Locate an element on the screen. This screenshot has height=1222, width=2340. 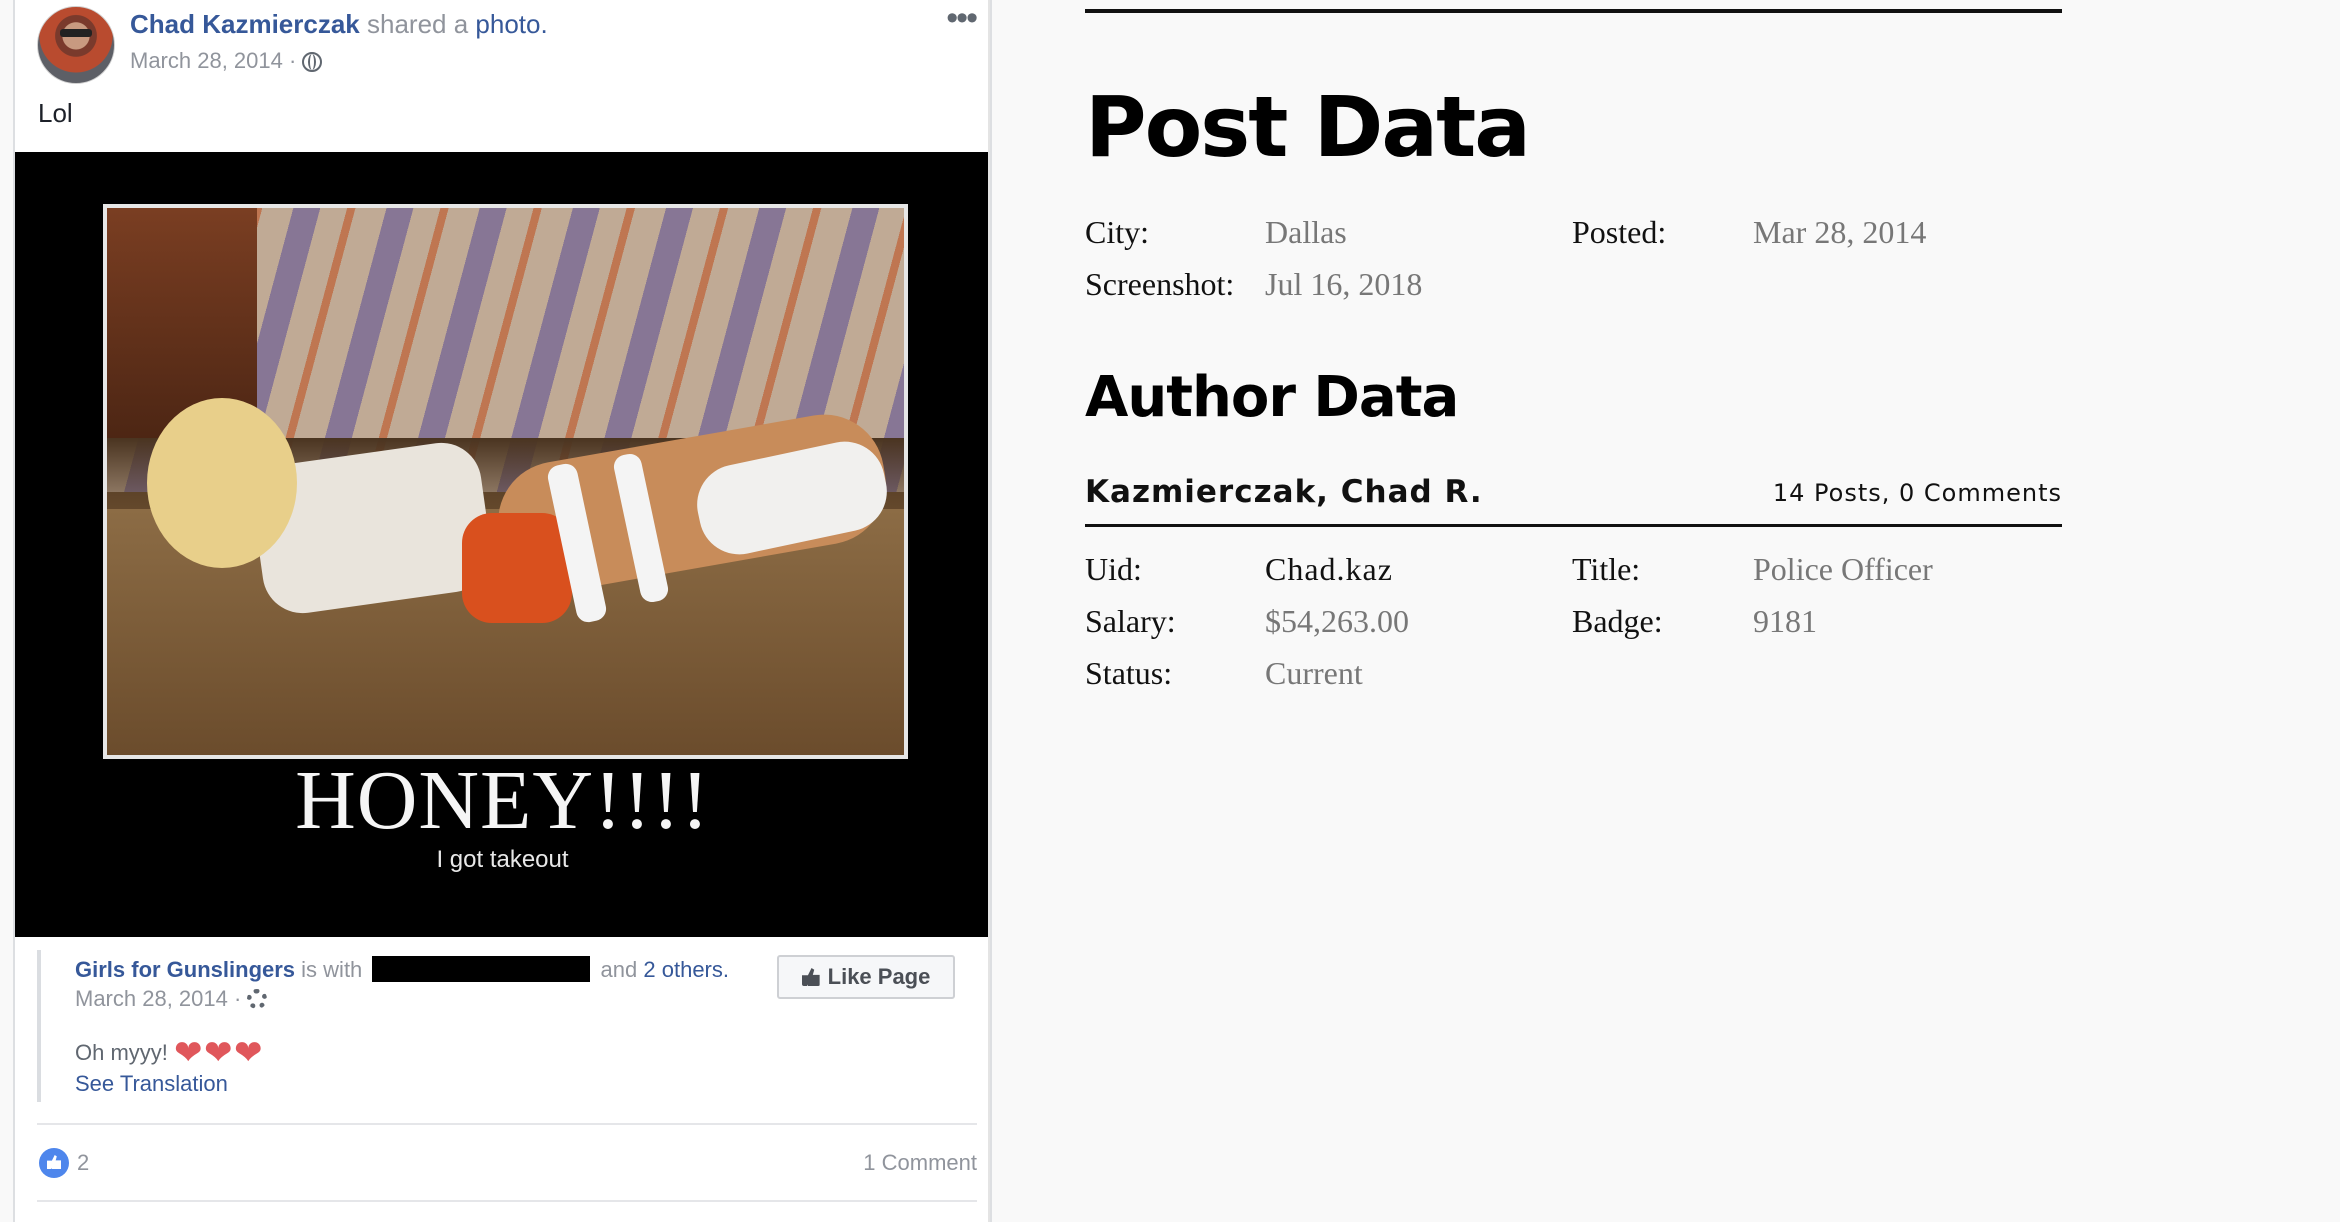
post-data-heading: Post Data is located at coordinates (1308, 127).